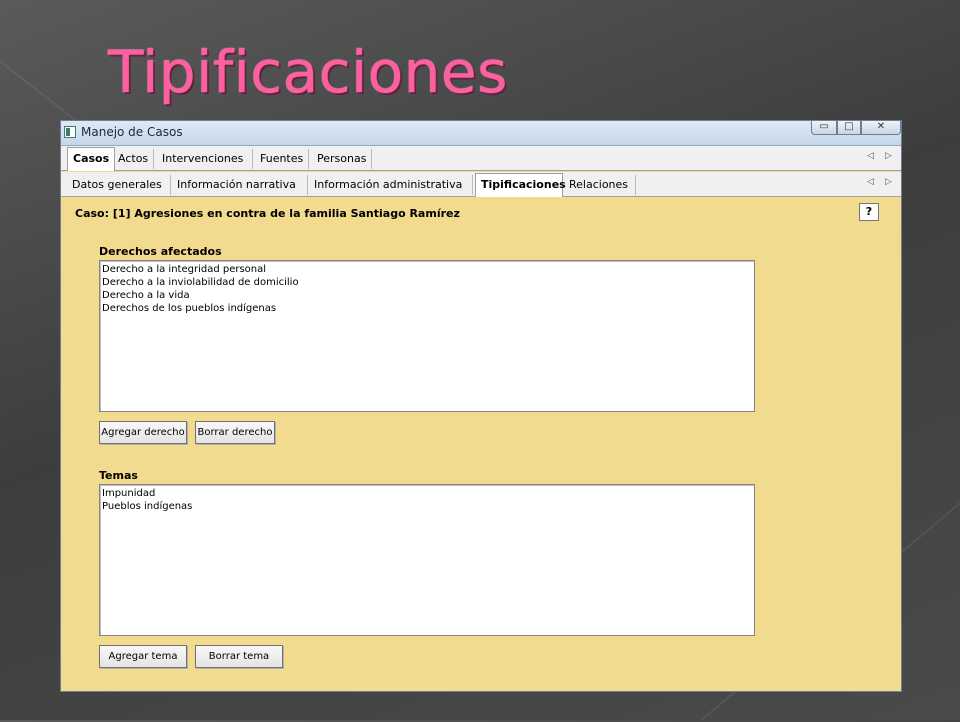 The width and height of the screenshot is (960, 722). I want to click on window-titlebar: Manejo de Casos ▭ □ ✕, so click(481, 133).